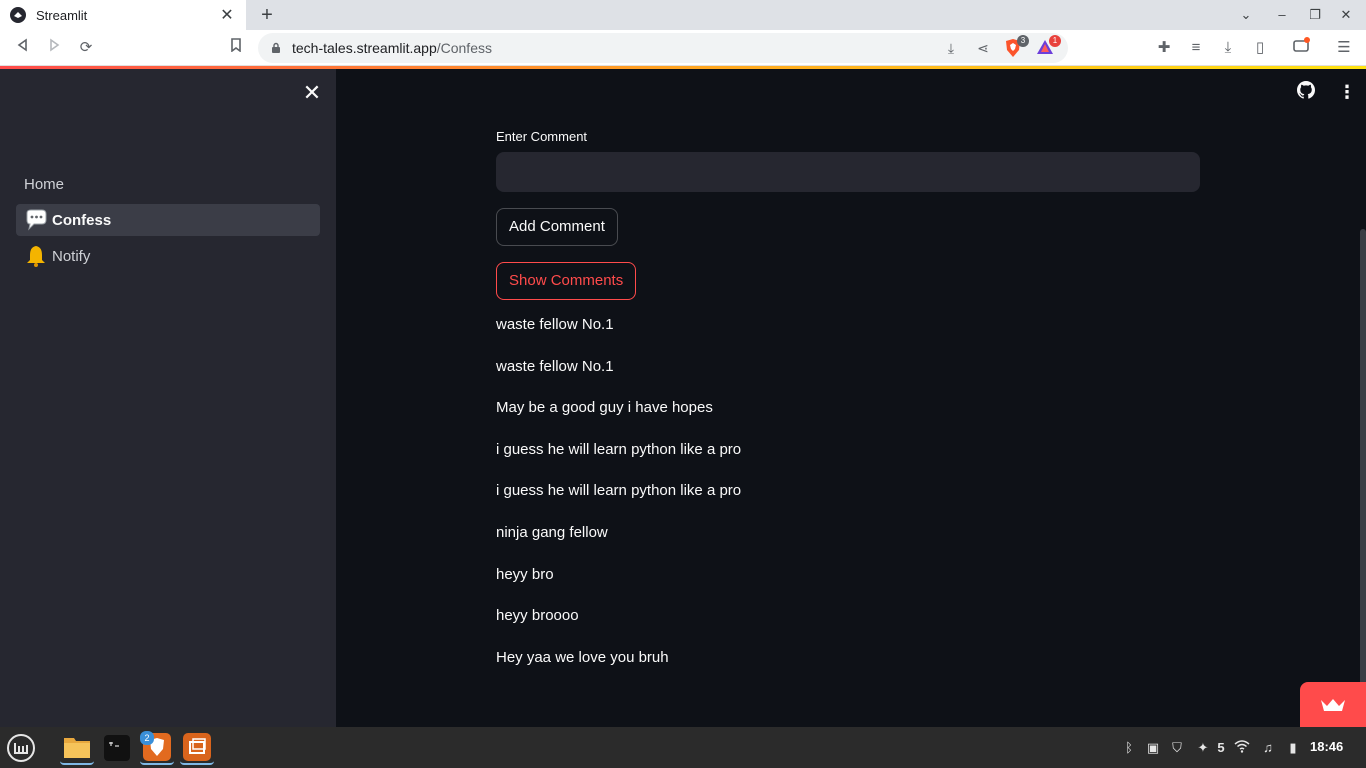 The width and height of the screenshot is (1366, 768). I want to click on speech-balloon-icon, so click(36, 220).